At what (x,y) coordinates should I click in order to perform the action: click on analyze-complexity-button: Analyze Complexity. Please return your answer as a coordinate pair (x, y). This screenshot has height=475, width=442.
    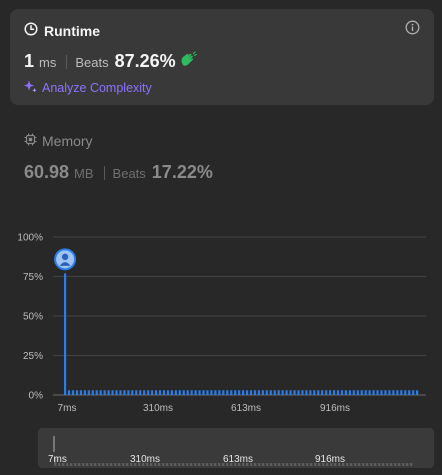
    Looking at the image, I should click on (88, 88).